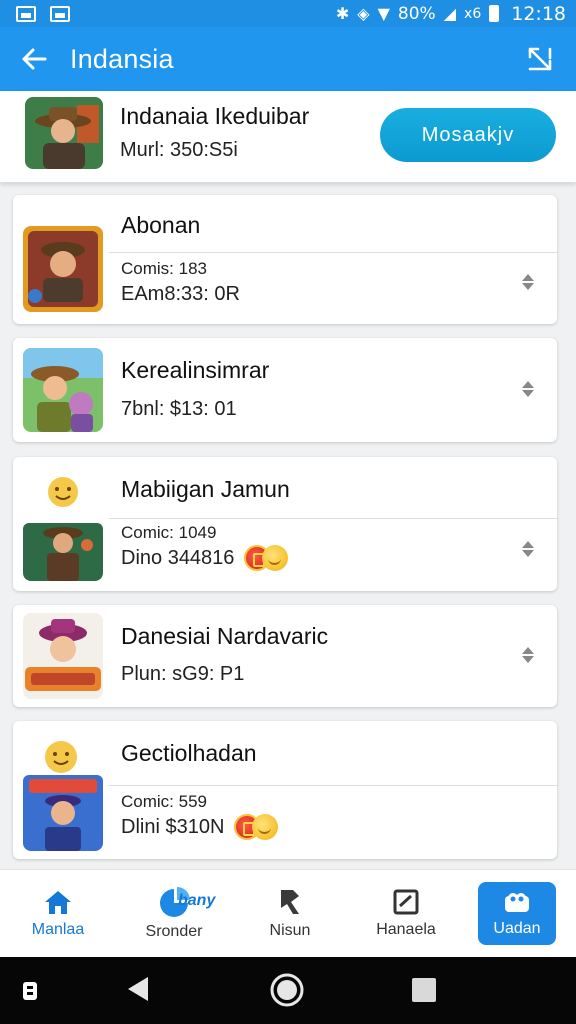  What do you see at coordinates (406, 901) in the screenshot?
I see `check-square-icon` at bounding box center [406, 901].